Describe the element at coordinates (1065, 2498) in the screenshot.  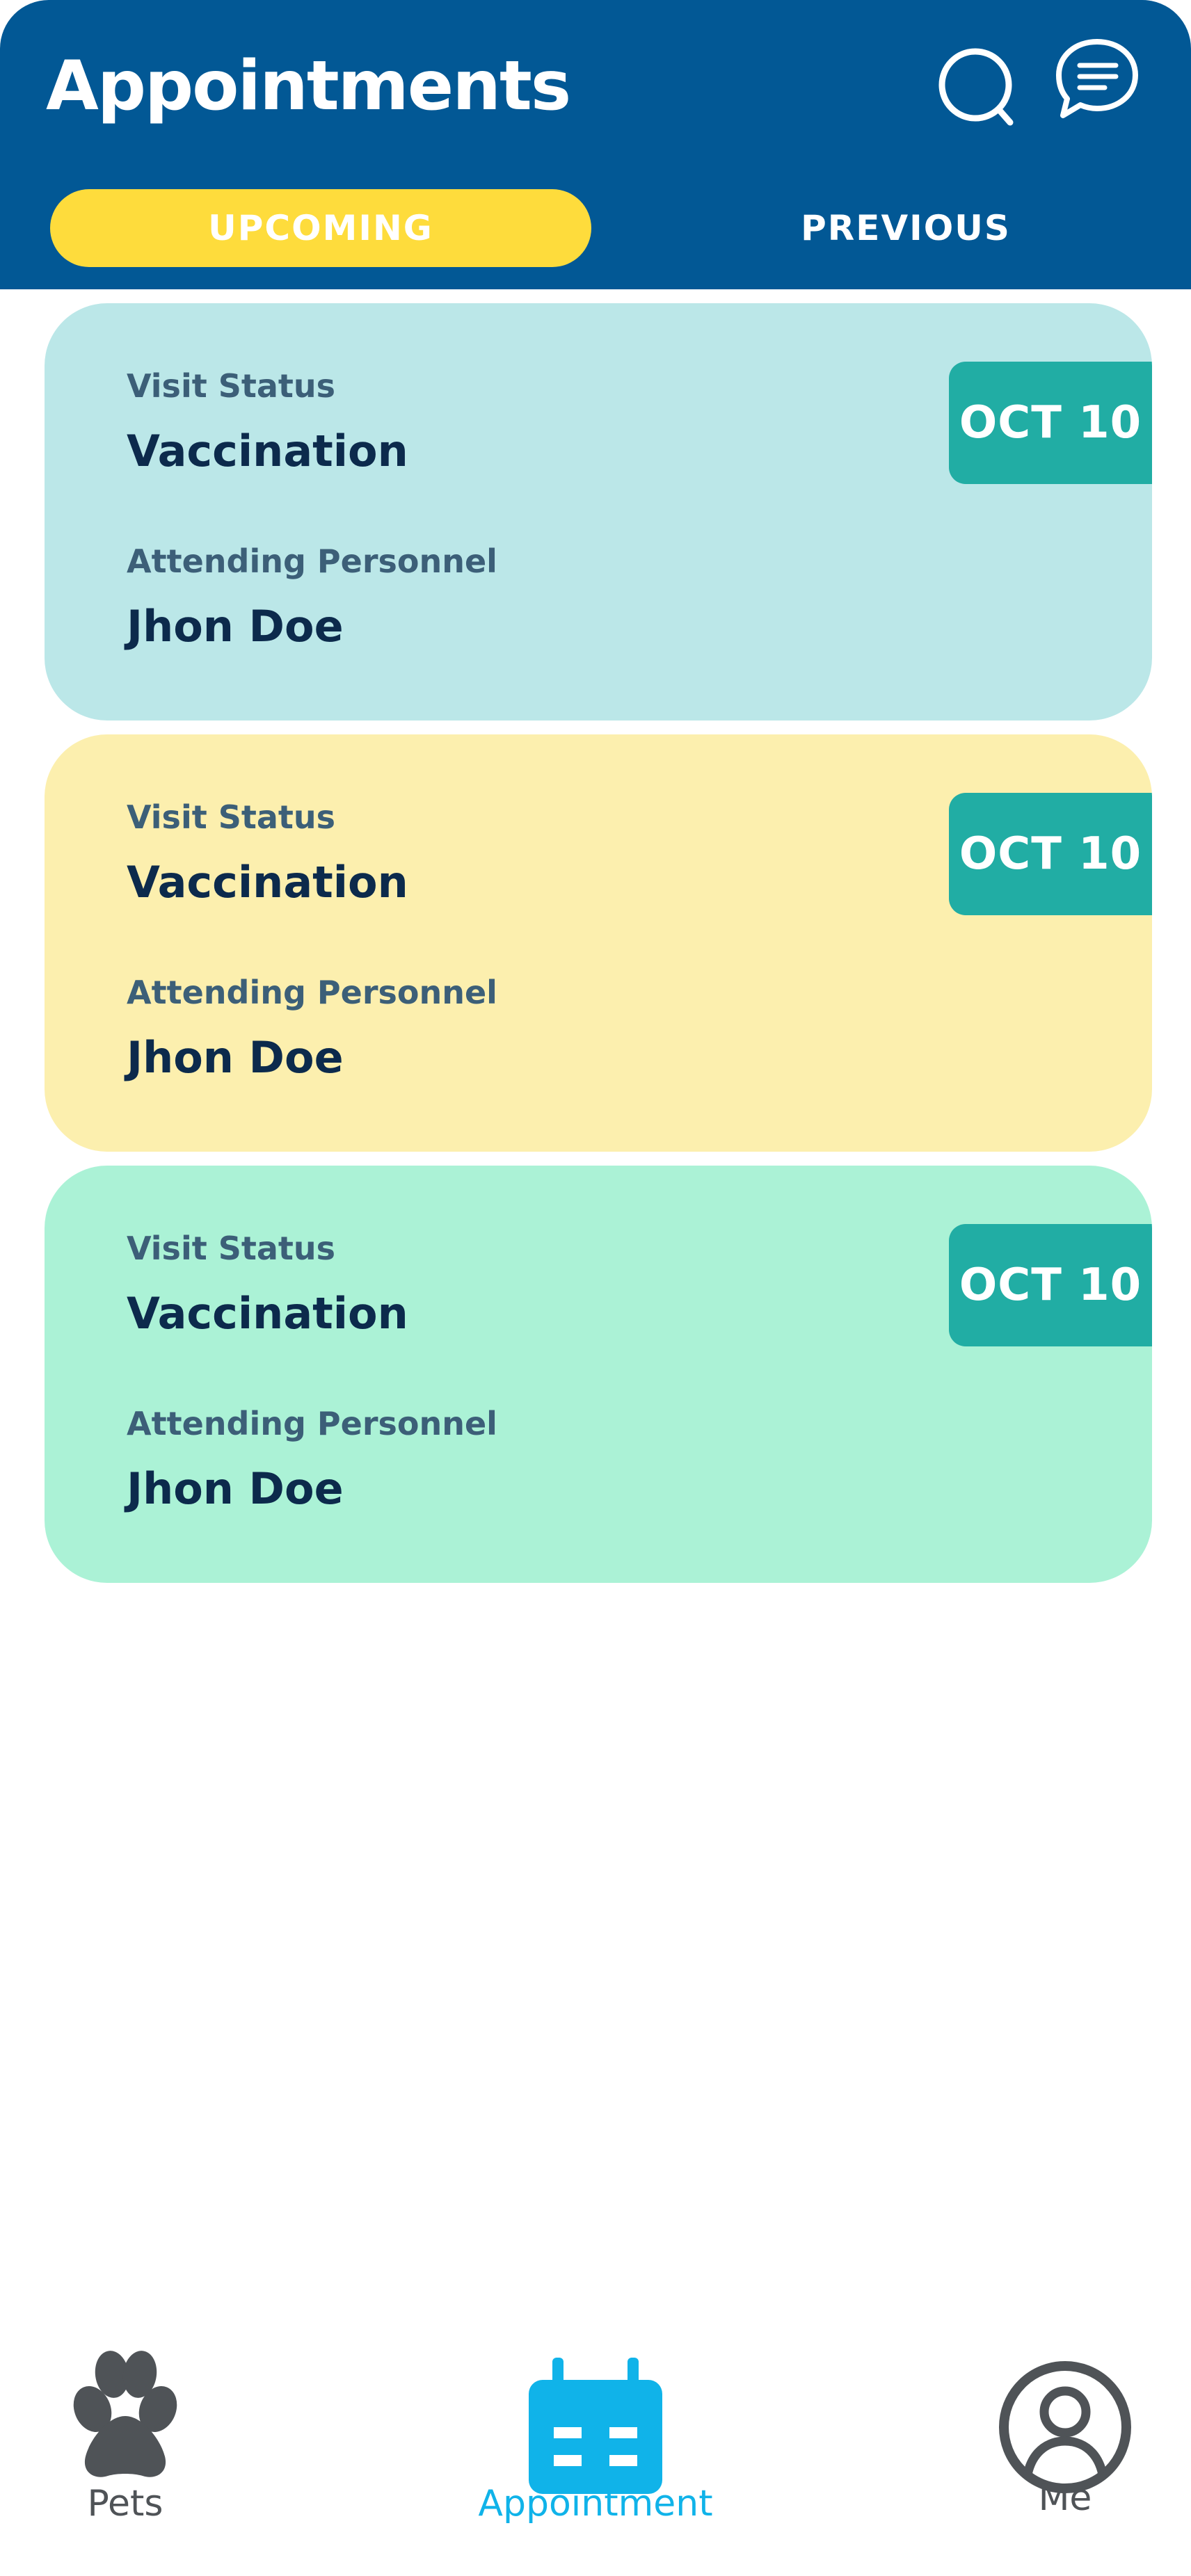
I see `nav-me-label: Me` at that location.